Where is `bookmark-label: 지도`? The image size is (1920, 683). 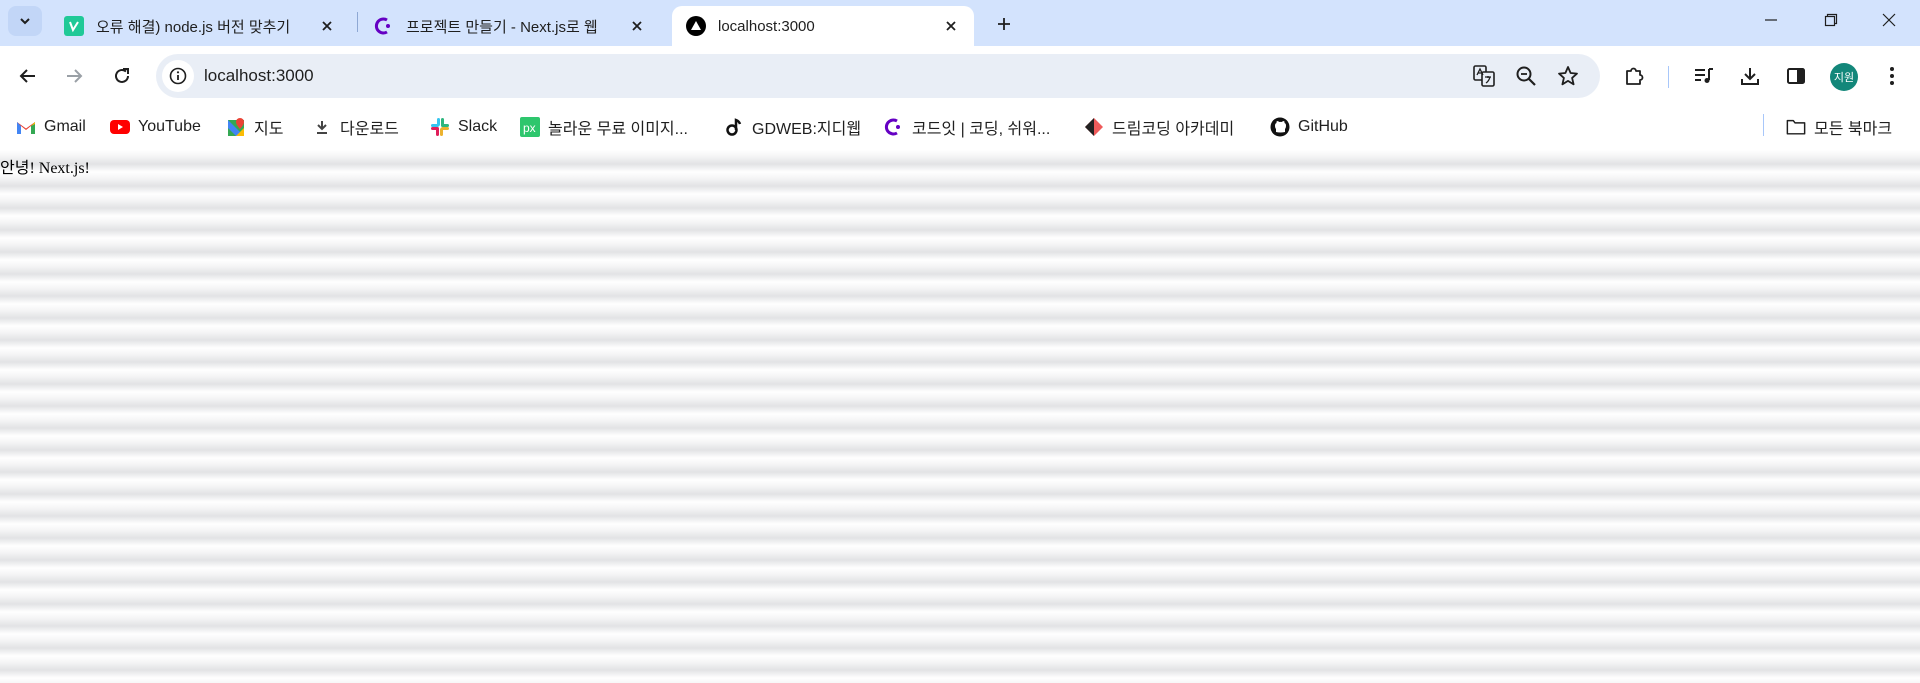 bookmark-label: 지도 is located at coordinates (269, 129).